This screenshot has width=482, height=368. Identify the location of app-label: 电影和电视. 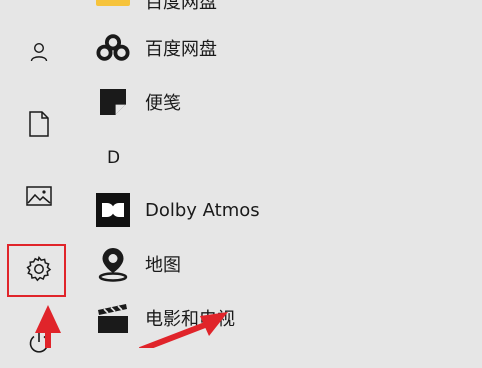
(190, 319).